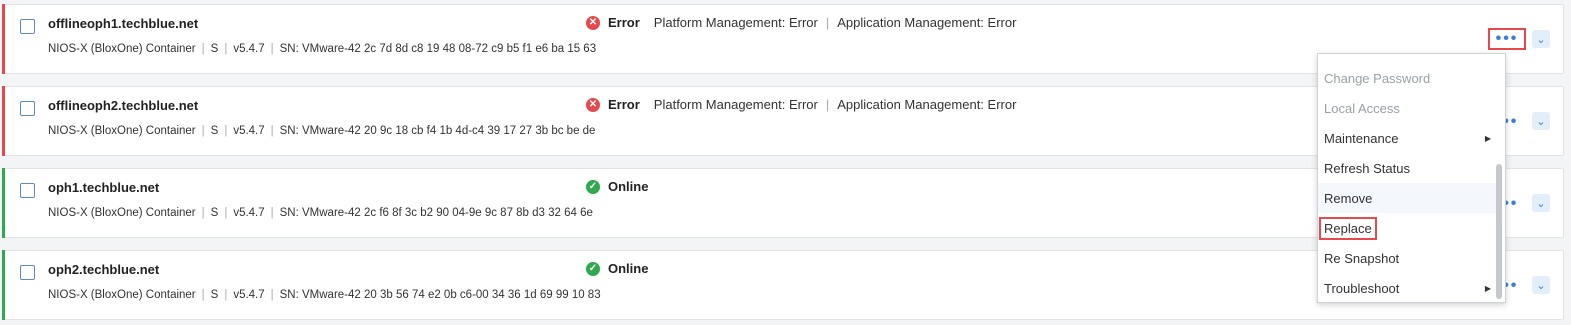  Describe the element at coordinates (123, 105) in the screenshot. I see `host-name: offlineoph2.techblue.net` at that location.